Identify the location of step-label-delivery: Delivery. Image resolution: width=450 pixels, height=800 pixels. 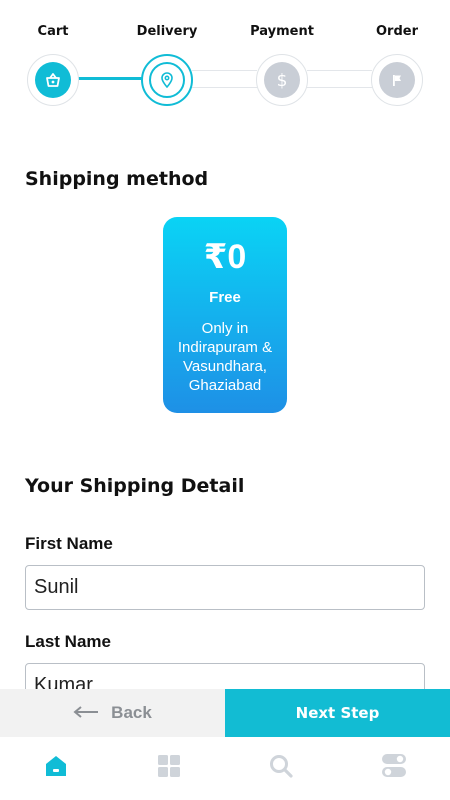
(167, 31).